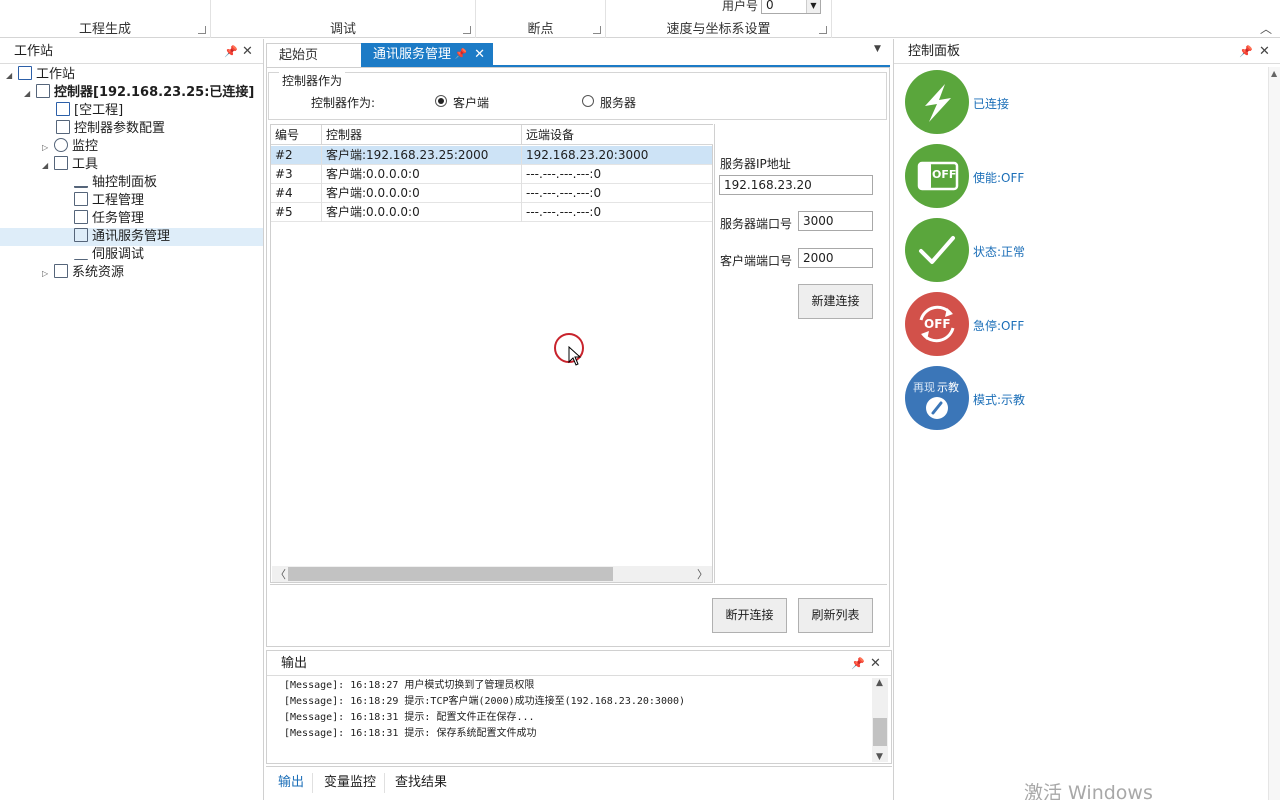  Describe the element at coordinates (154, 92) in the screenshot. I see `tree-item-label: 控制器[192.168.23.25:已连接]` at that location.